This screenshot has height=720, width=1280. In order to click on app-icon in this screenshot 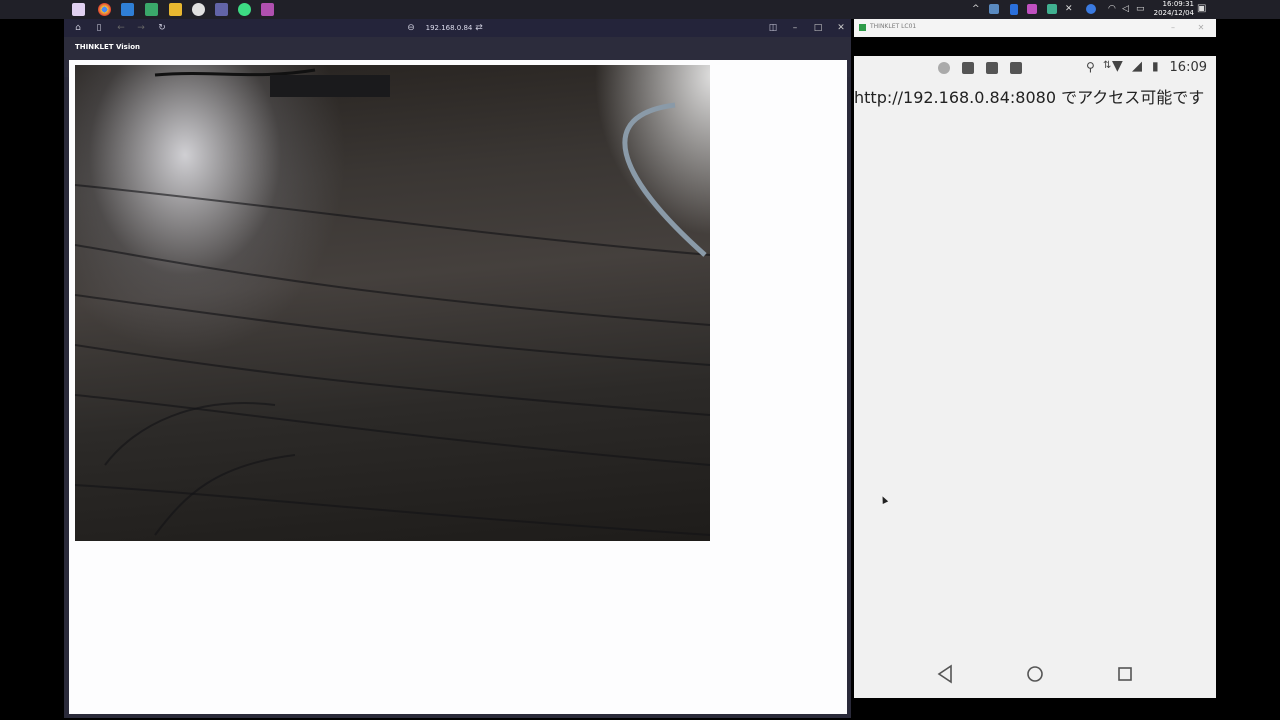, I will do `click(862, 27)`.